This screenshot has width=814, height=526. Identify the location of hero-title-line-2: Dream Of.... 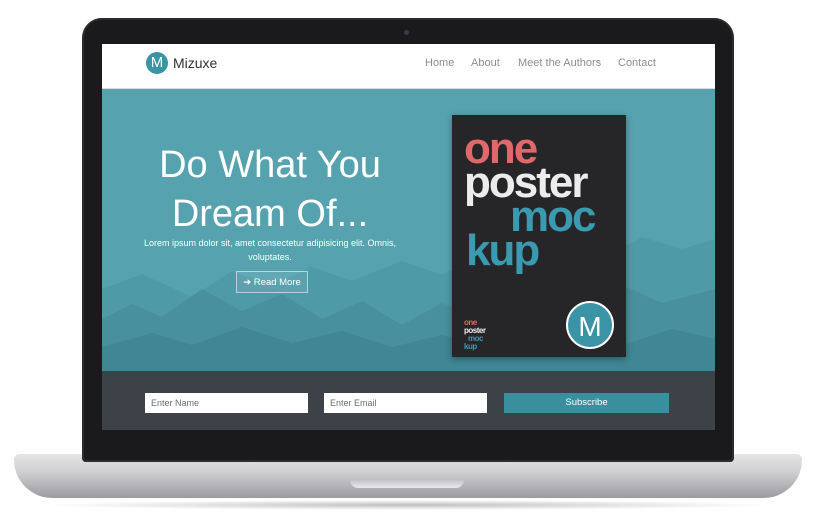
(270, 214).